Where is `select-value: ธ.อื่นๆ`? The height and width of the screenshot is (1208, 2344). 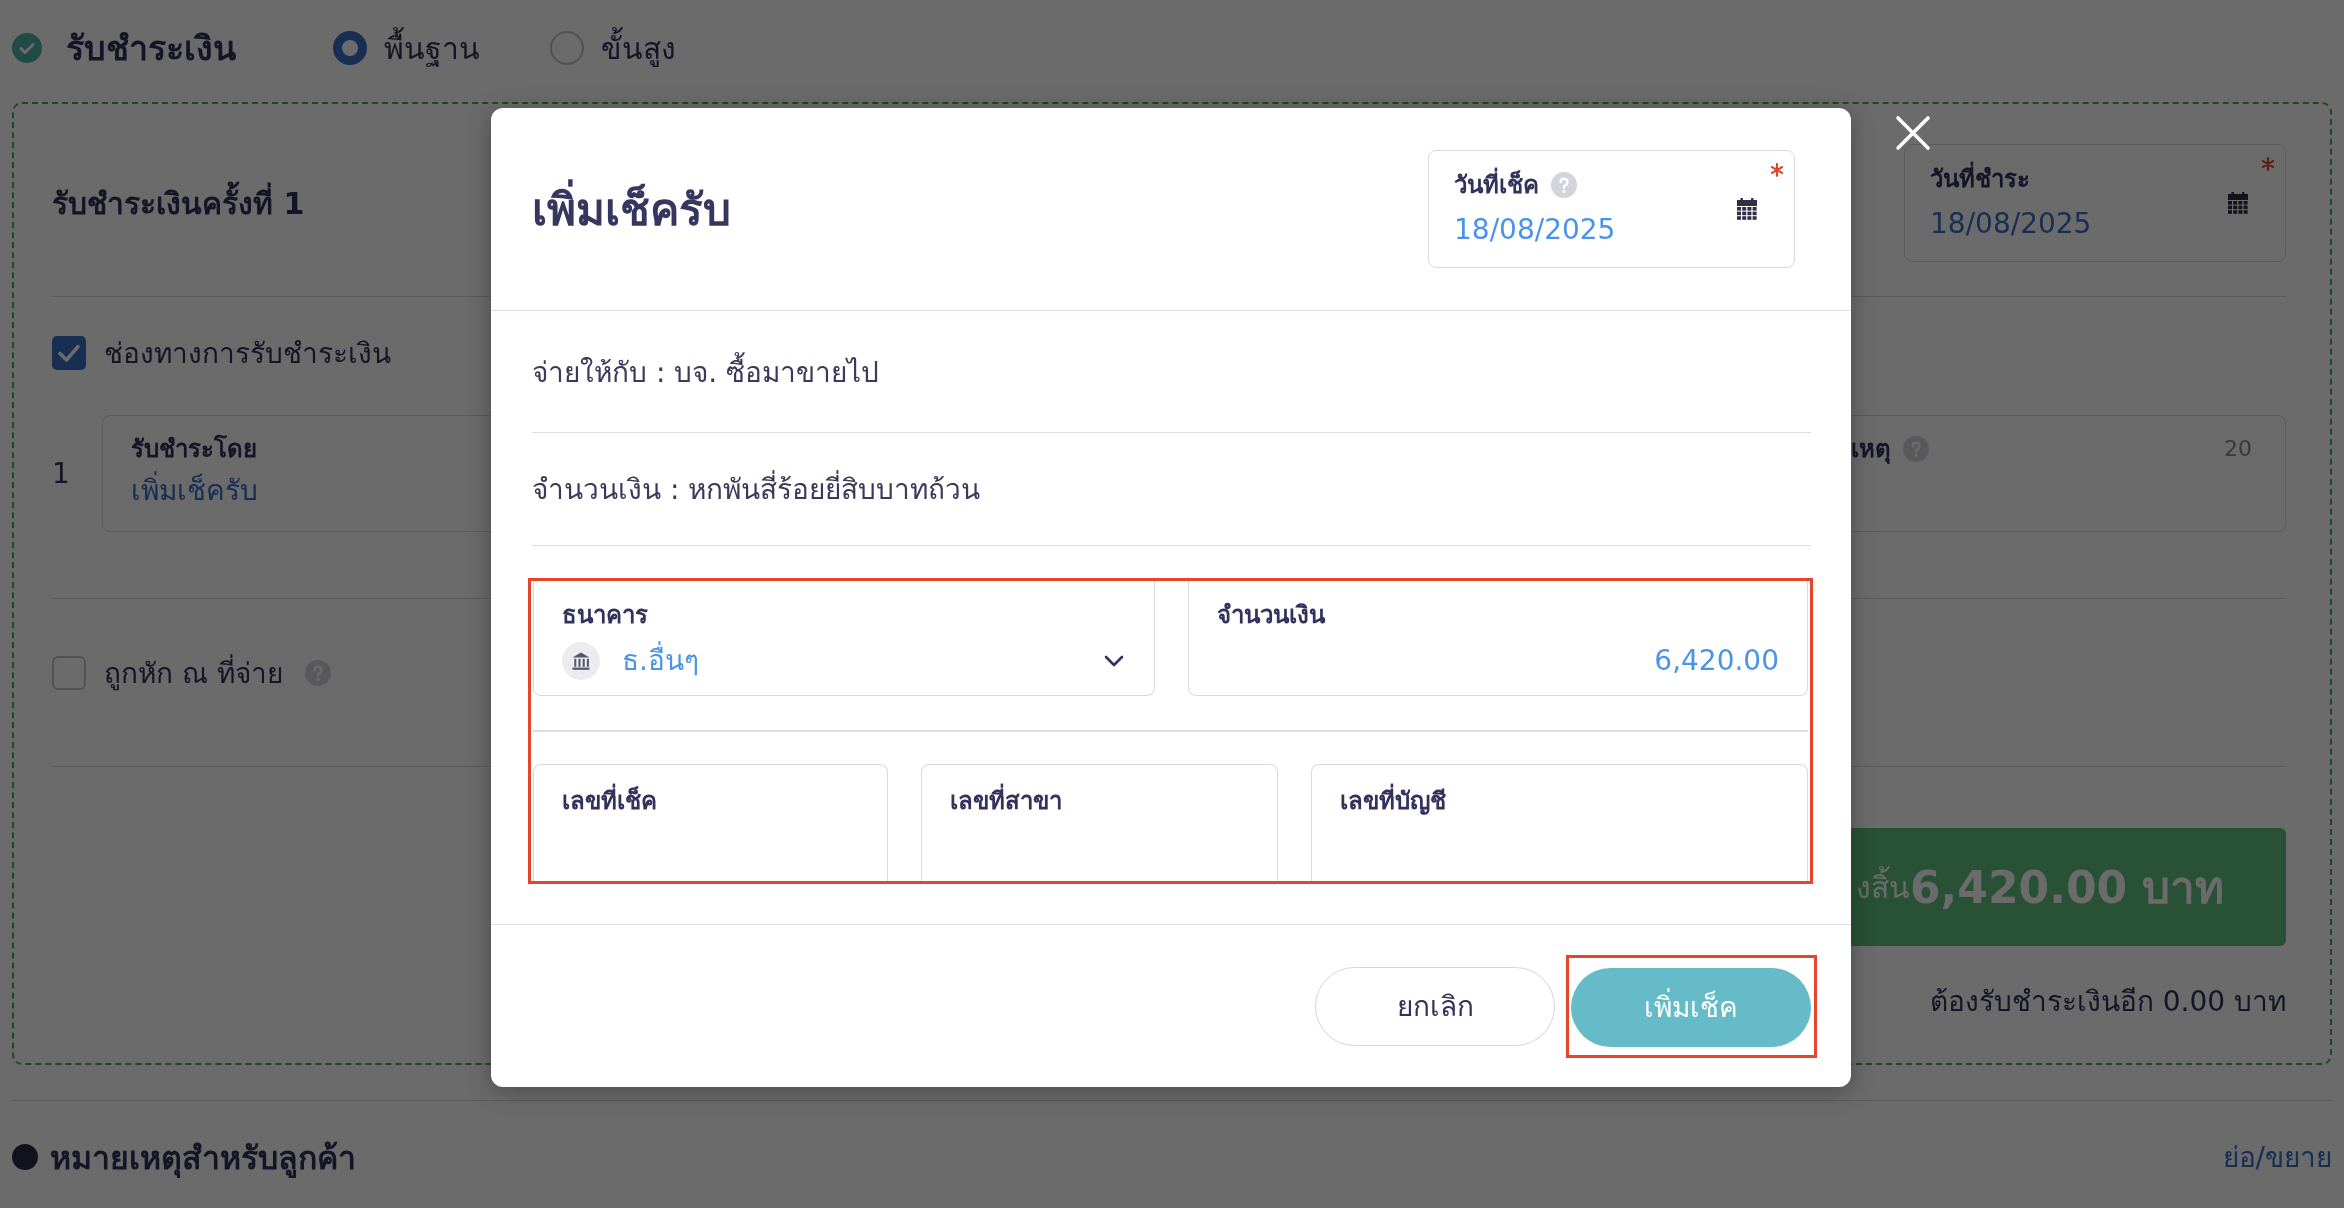 select-value: ธ.อื่นๆ is located at coordinates (660, 661).